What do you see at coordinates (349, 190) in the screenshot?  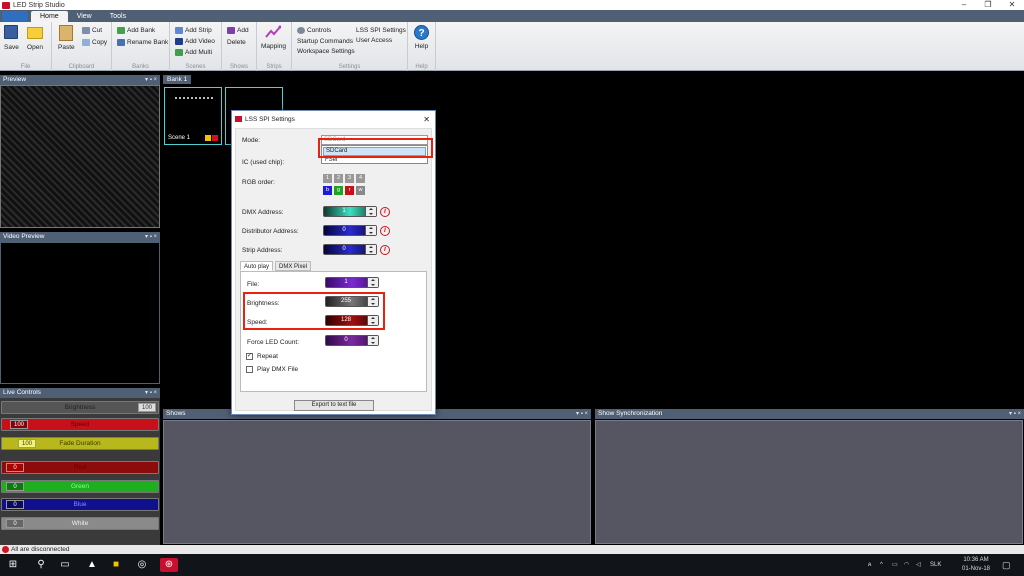 I see `rgb-red: r` at bounding box center [349, 190].